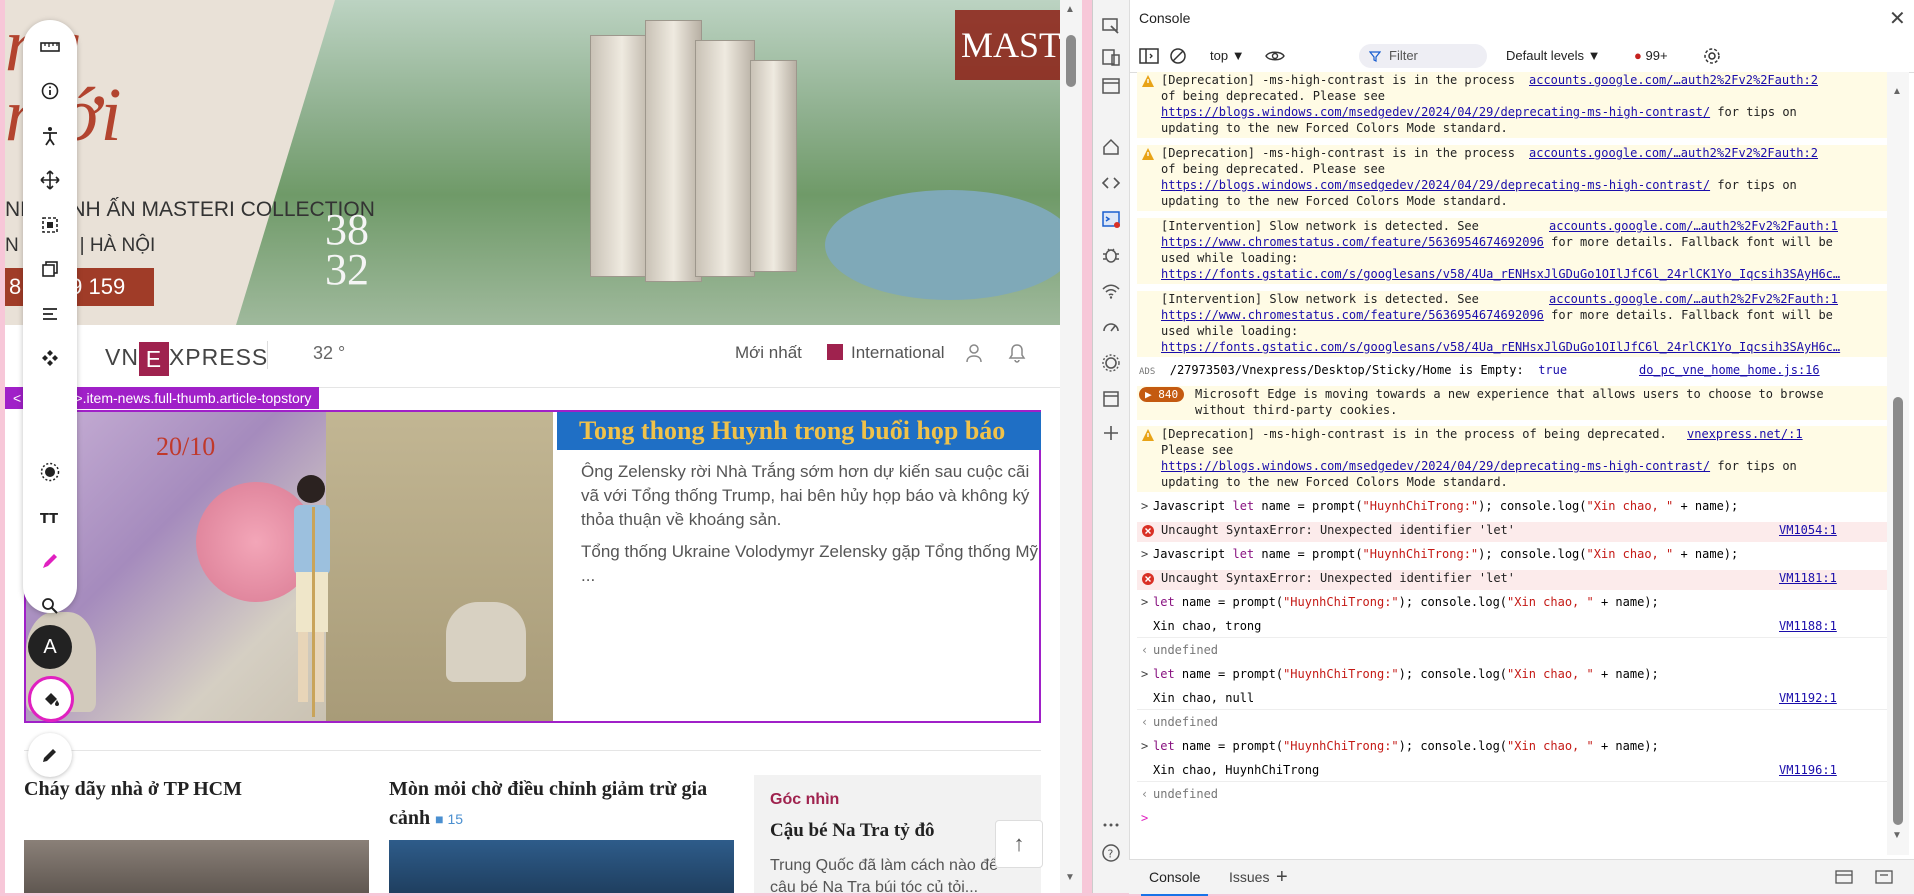 The width and height of the screenshot is (1914, 896). What do you see at coordinates (1071, 61) in the screenshot?
I see `page-scroll-thumb` at bounding box center [1071, 61].